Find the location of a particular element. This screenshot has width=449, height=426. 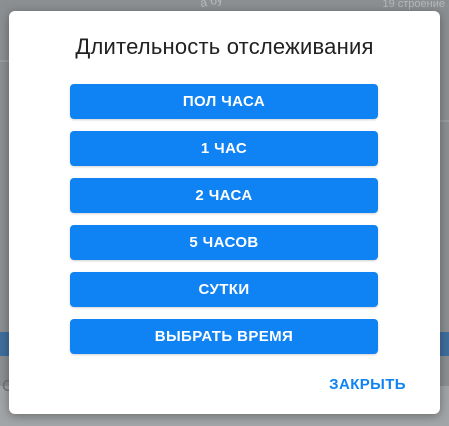

option-choose-time-button: ВЫБРАТЬ ВРЕМЯ is located at coordinates (224, 336).